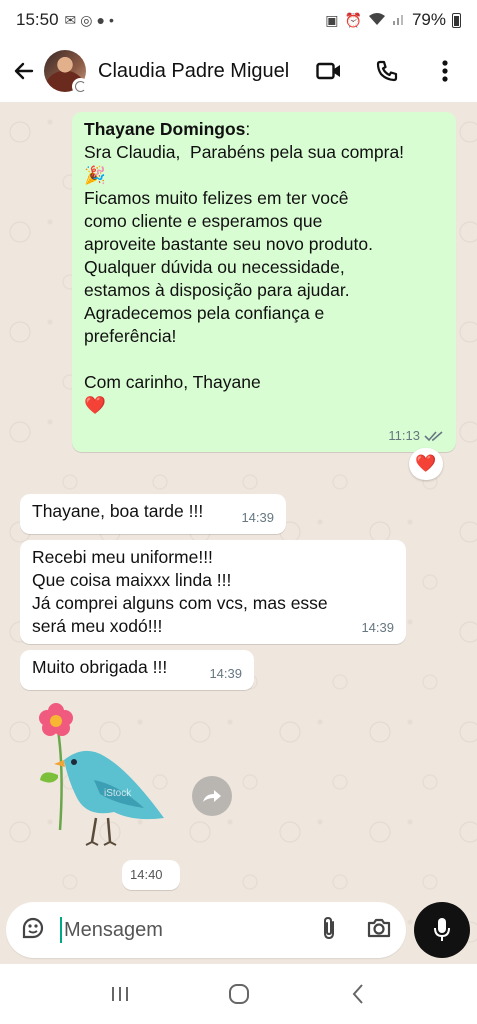 The width and height of the screenshot is (477, 1024). Describe the element at coordinates (70, 19) in the screenshot. I see `gmail-icon: ✉` at that location.